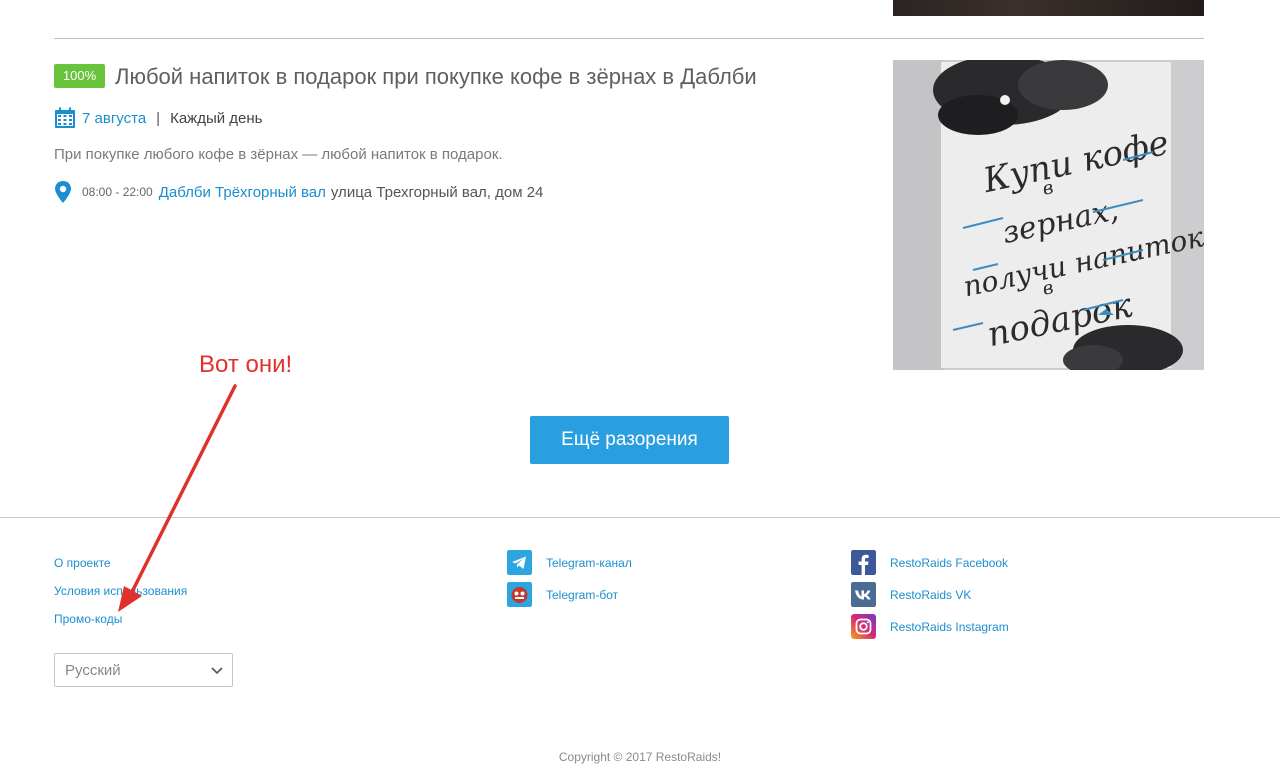 This screenshot has height=780, width=1280. What do you see at coordinates (629, 38) in the screenshot?
I see `offer-divider` at bounding box center [629, 38].